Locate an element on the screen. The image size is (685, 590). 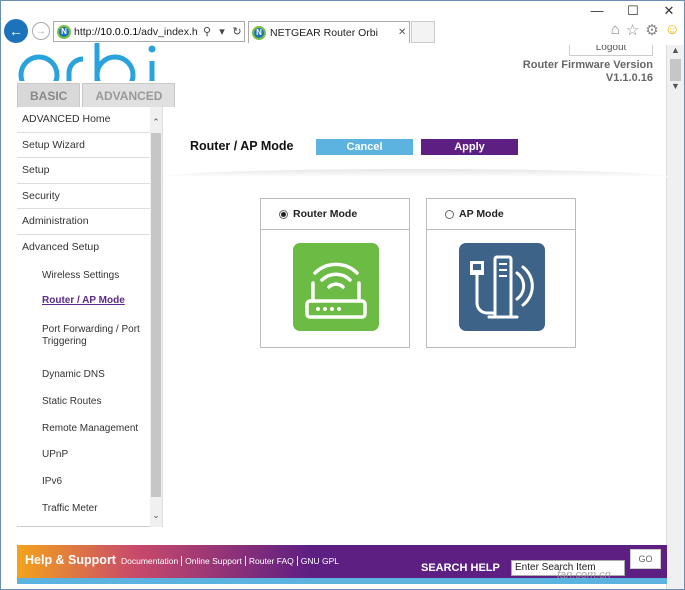
favorites-star-icon: ☆ is located at coordinates (632, 30).